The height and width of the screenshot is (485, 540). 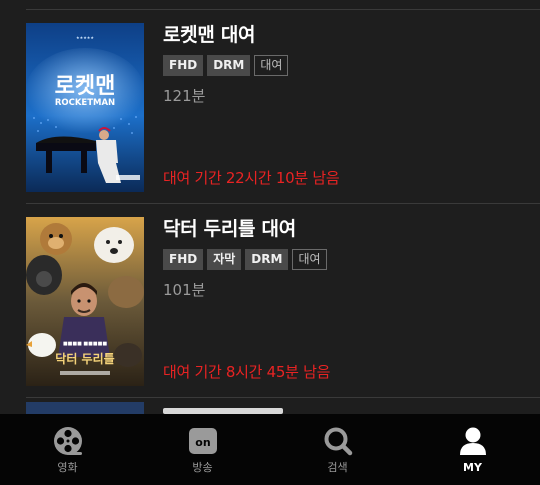 I want to click on runtime: 121분, so click(x=184, y=96).